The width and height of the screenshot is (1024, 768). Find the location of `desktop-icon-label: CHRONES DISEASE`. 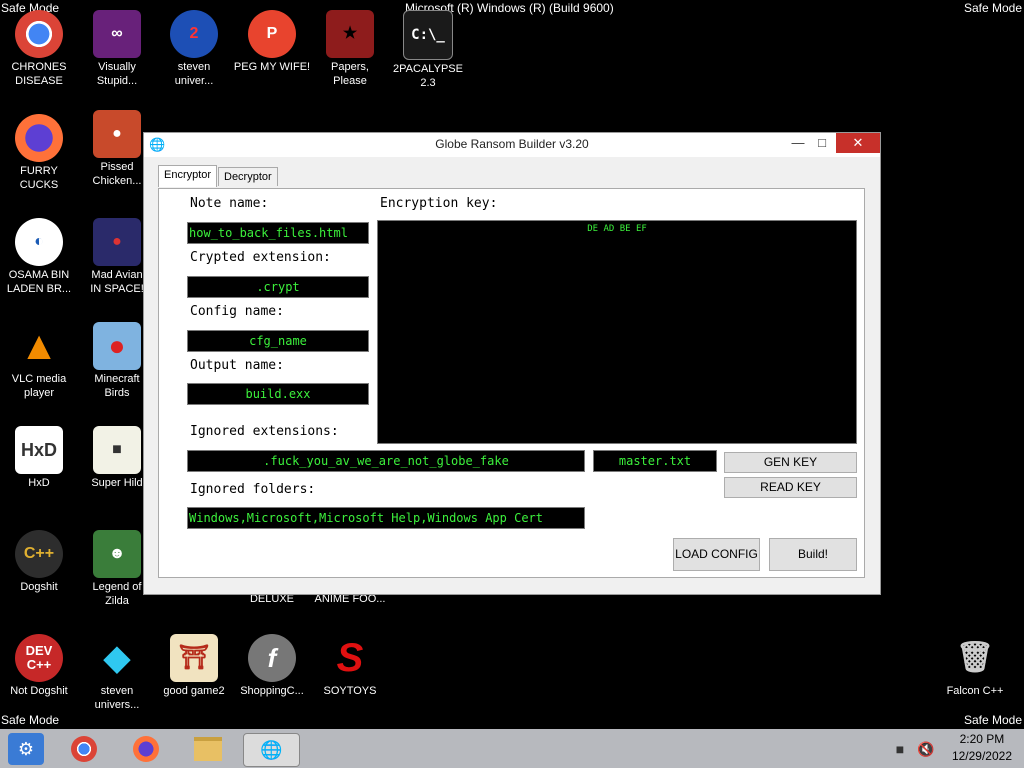

desktop-icon-label: CHRONES DISEASE is located at coordinates (39, 74).